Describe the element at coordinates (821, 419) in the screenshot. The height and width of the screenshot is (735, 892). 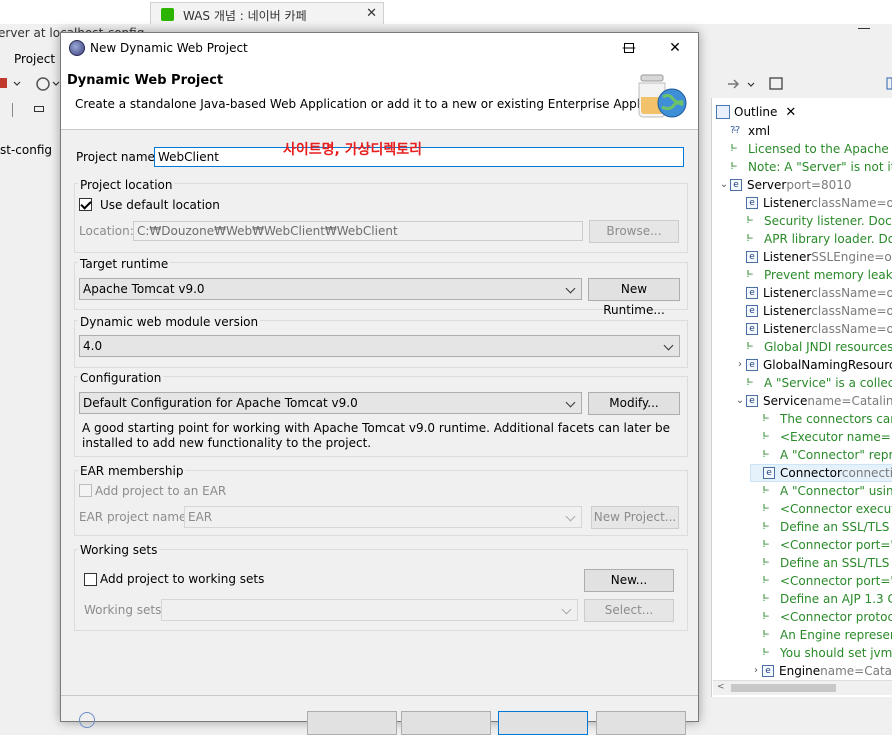
I see `outline-item: !-- The connectors can` at that location.